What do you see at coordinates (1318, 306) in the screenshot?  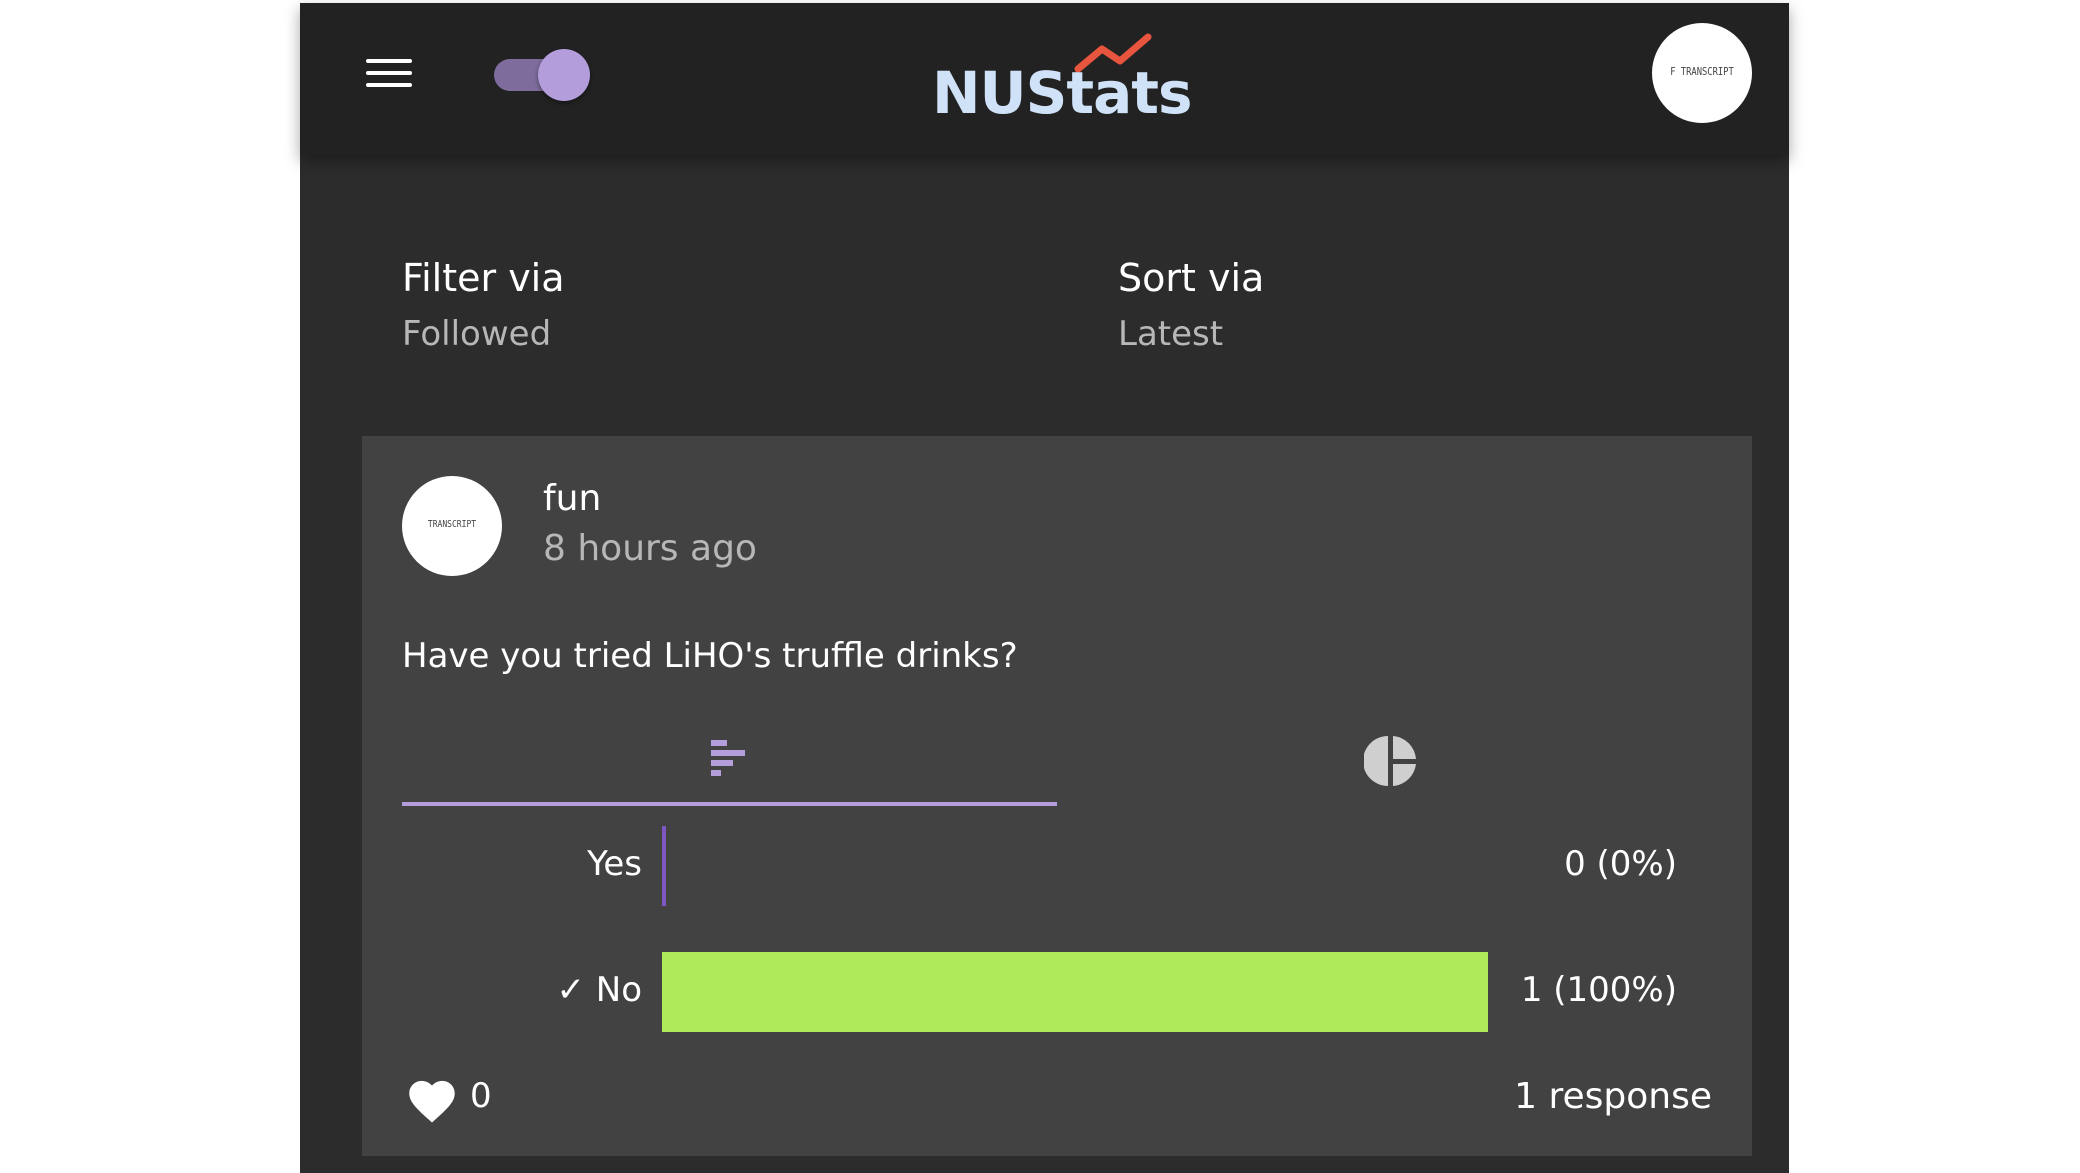 I see `sort-selector: Sort via Latest` at bounding box center [1318, 306].